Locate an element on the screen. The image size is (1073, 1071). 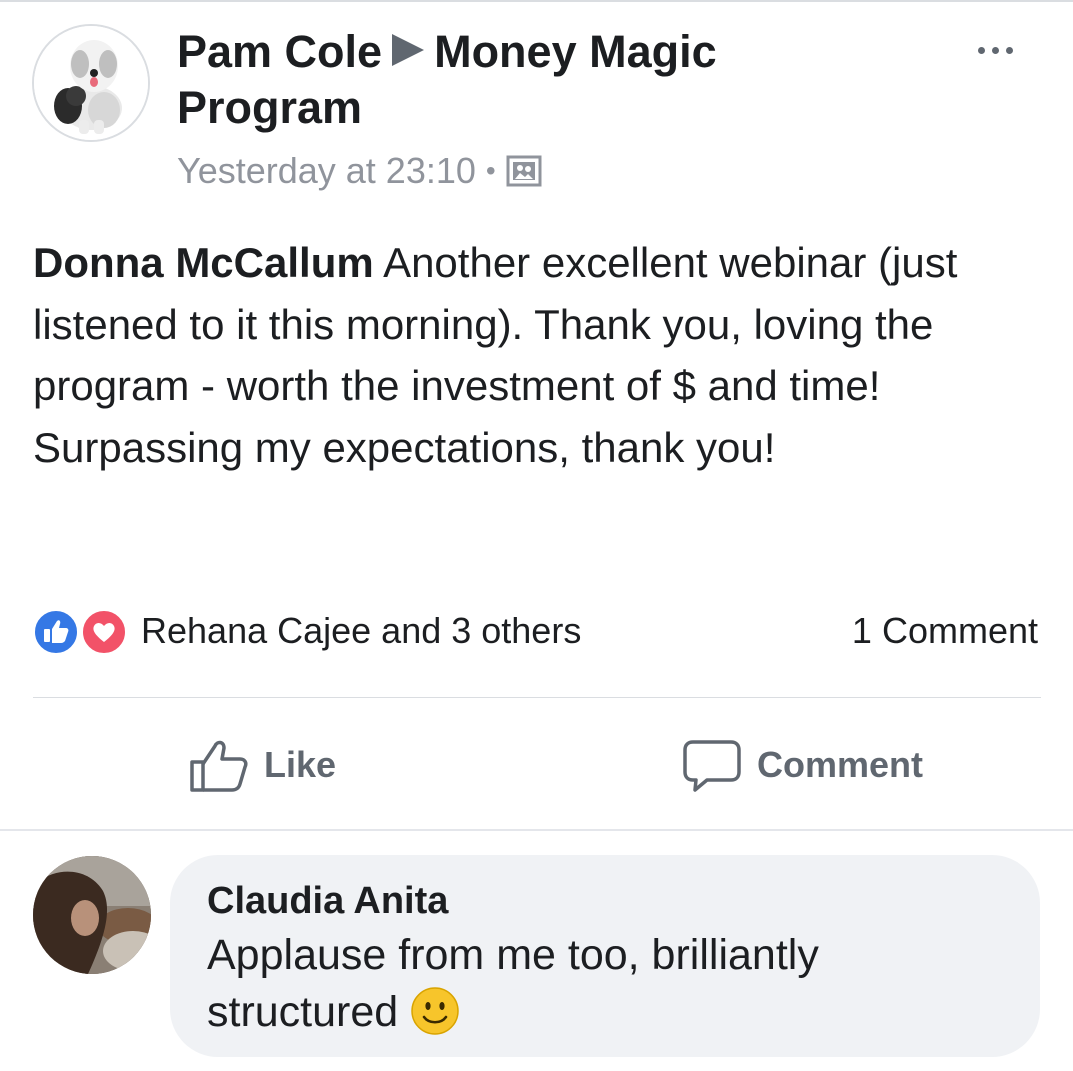
post-timestamp: Yesterday at 23:10 is located at coordinates (326, 171).